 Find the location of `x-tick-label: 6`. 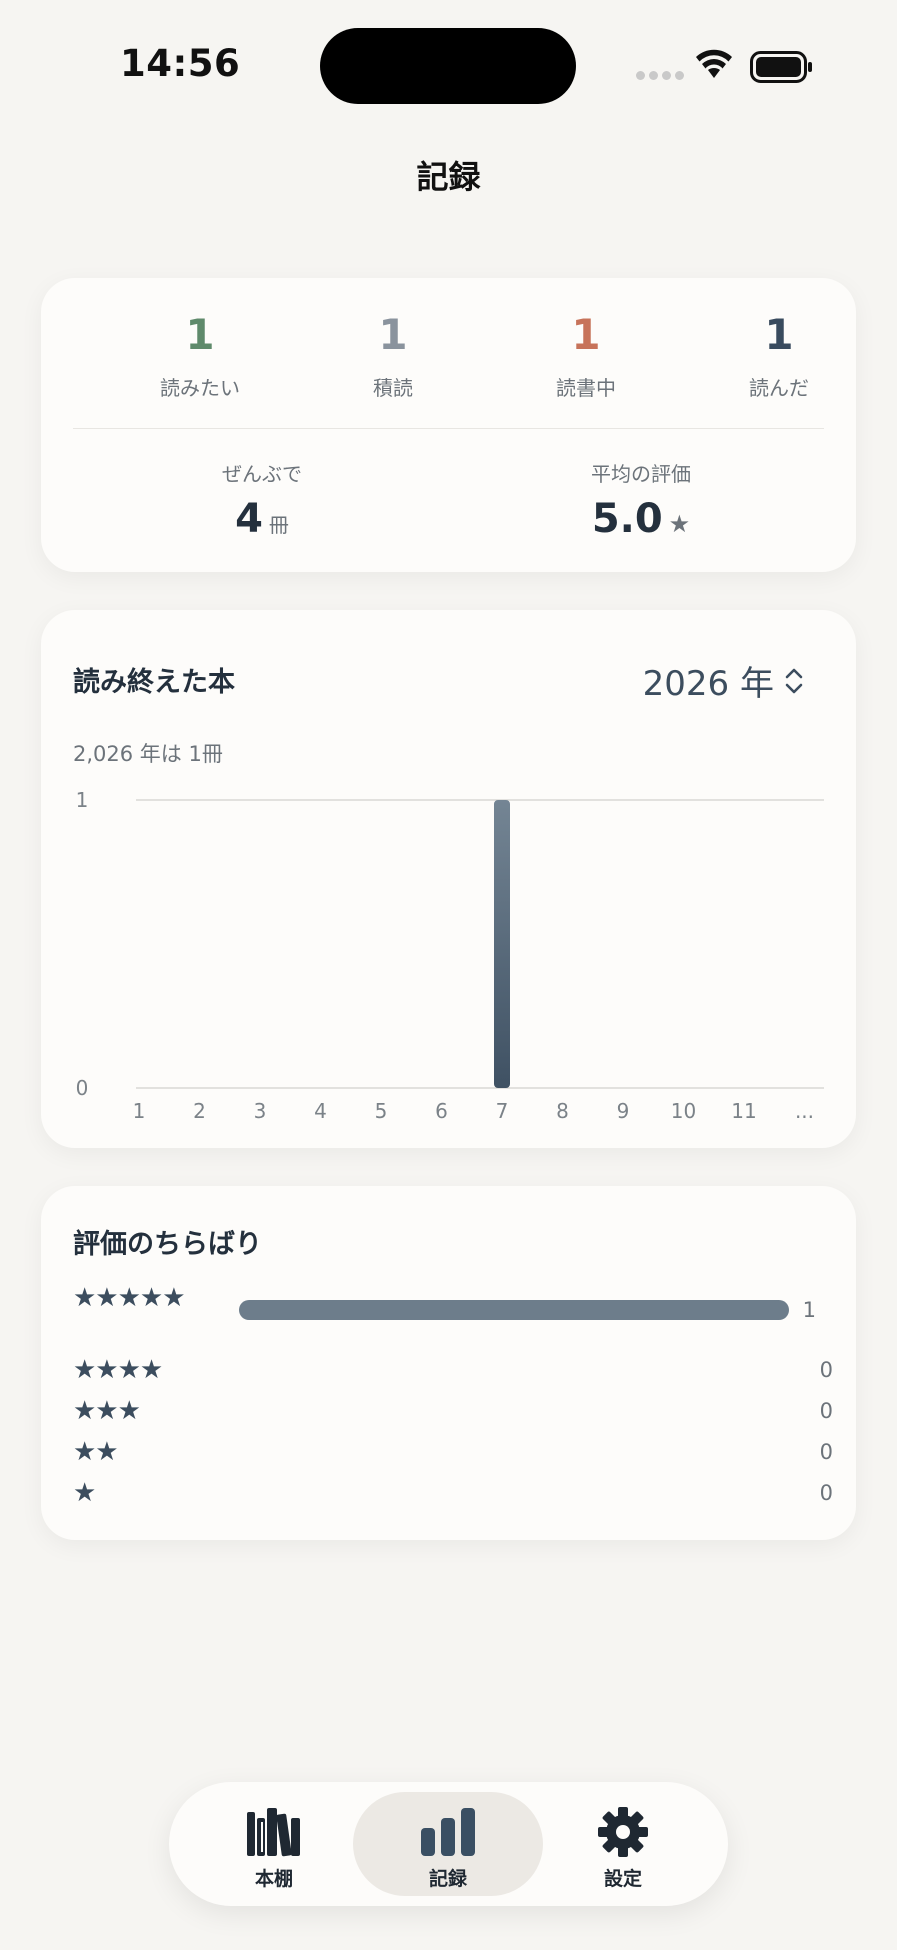

x-tick-label: 6 is located at coordinates (441, 1111).